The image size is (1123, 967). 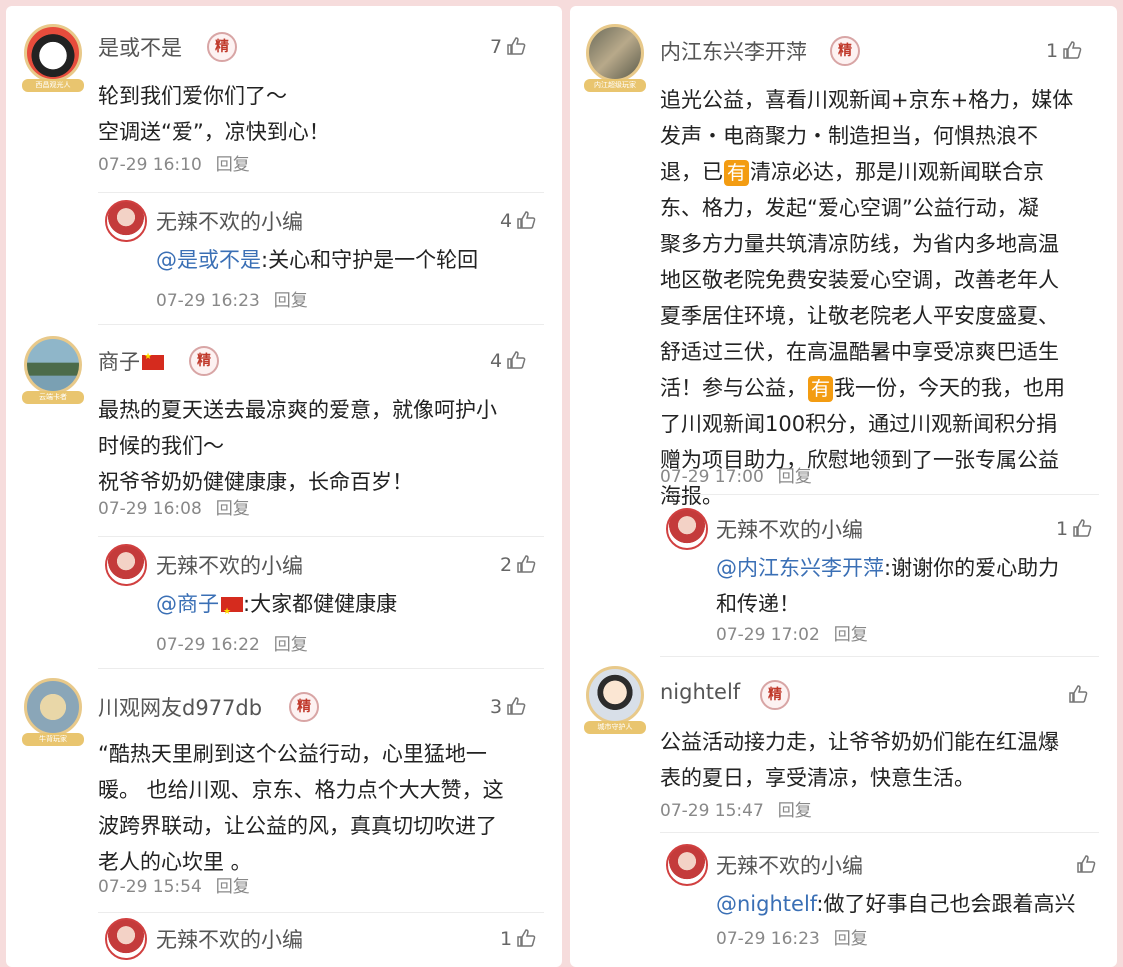 What do you see at coordinates (161, 446) in the screenshot?
I see `comment-line: 时候的我们～` at bounding box center [161, 446].